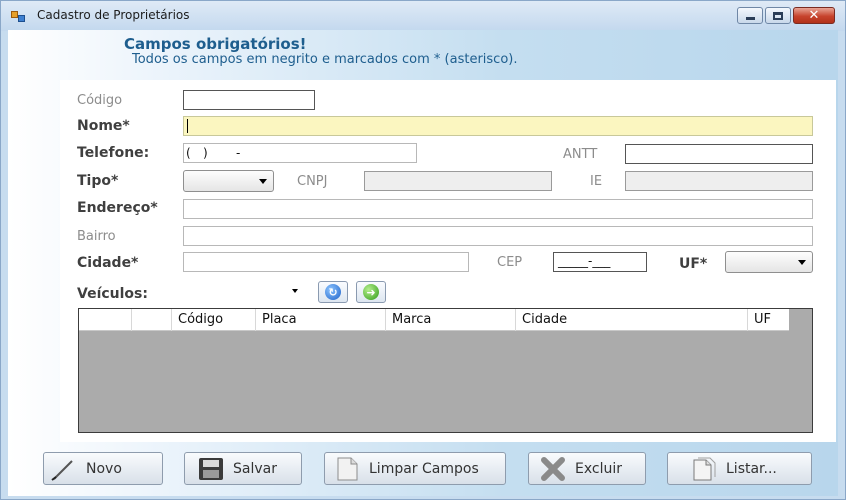 This screenshot has width=846, height=500. Describe the element at coordinates (205, 153) in the screenshot. I see `telefone-mask-close: )` at that location.